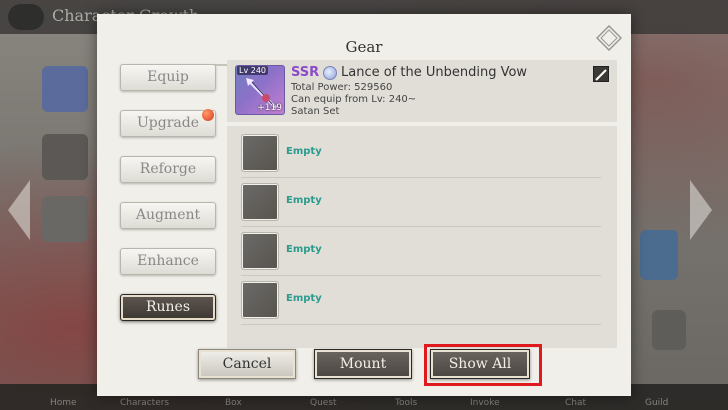 This screenshot has width=728, height=410. Describe the element at coordinates (19, 210) in the screenshot. I see `background-left-arrow-icon` at that location.